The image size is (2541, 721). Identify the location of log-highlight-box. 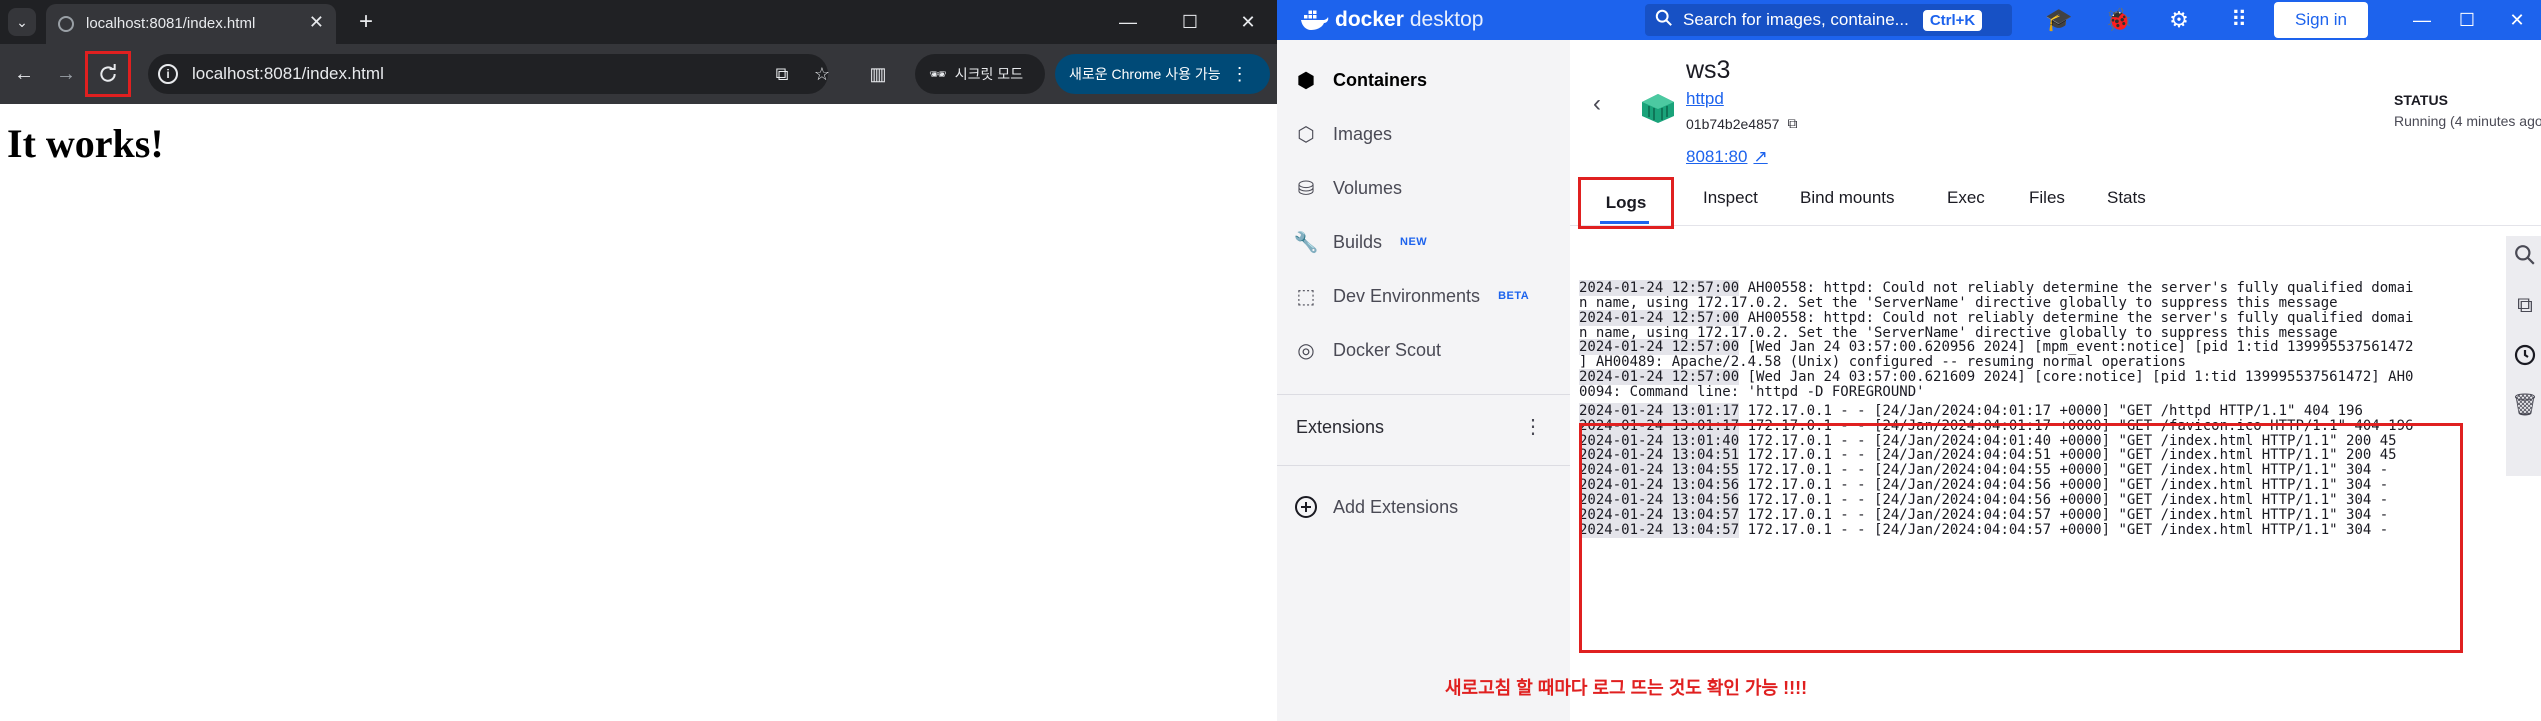
(2021, 538).